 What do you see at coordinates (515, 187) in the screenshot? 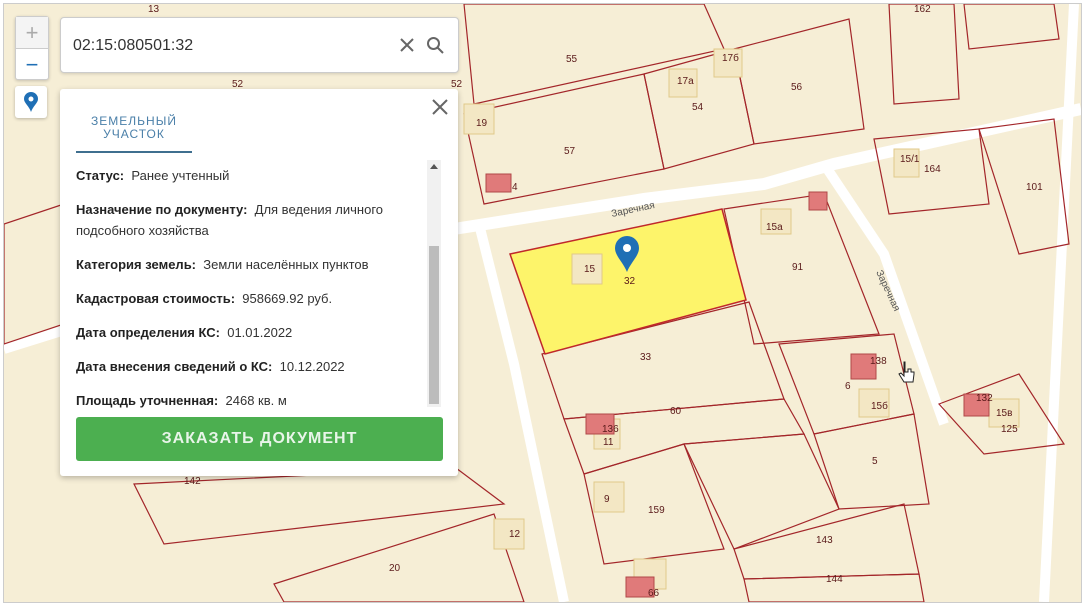
I see `parcel-number-label: 4` at bounding box center [515, 187].